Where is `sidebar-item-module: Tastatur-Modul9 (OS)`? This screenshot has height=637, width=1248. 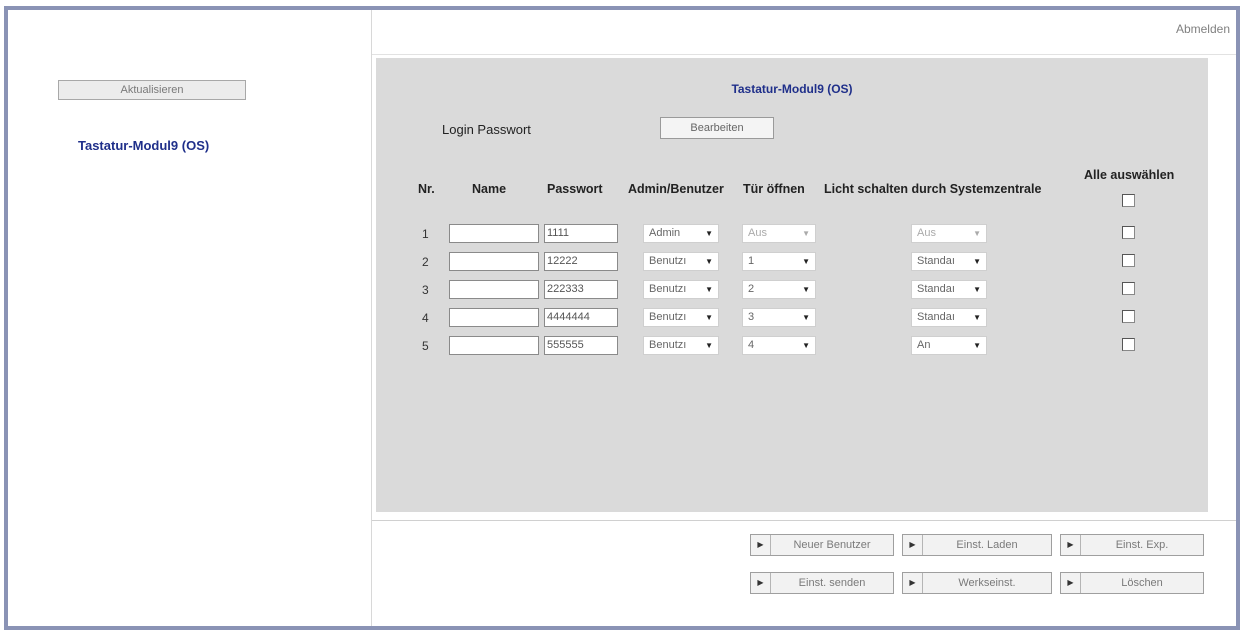 sidebar-item-module: Tastatur-Modul9 (OS) is located at coordinates (143, 145).